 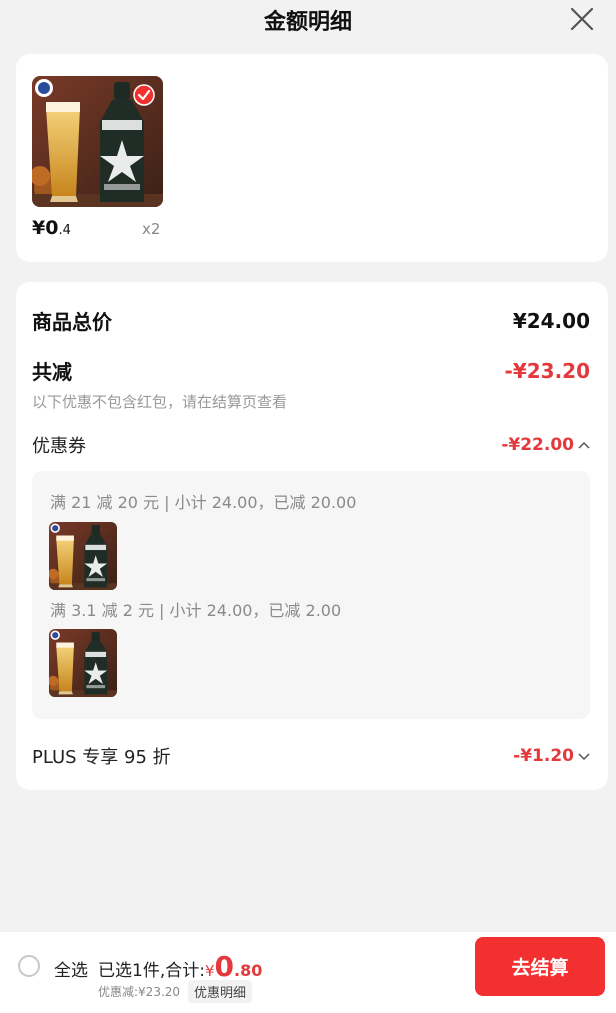 What do you see at coordinates (203, 502) in the screenshot?
I see `coupon-item-text: 满 21 减 20 元 | 小计 24.00，已减 20.00` at bounding box center [203, 502].